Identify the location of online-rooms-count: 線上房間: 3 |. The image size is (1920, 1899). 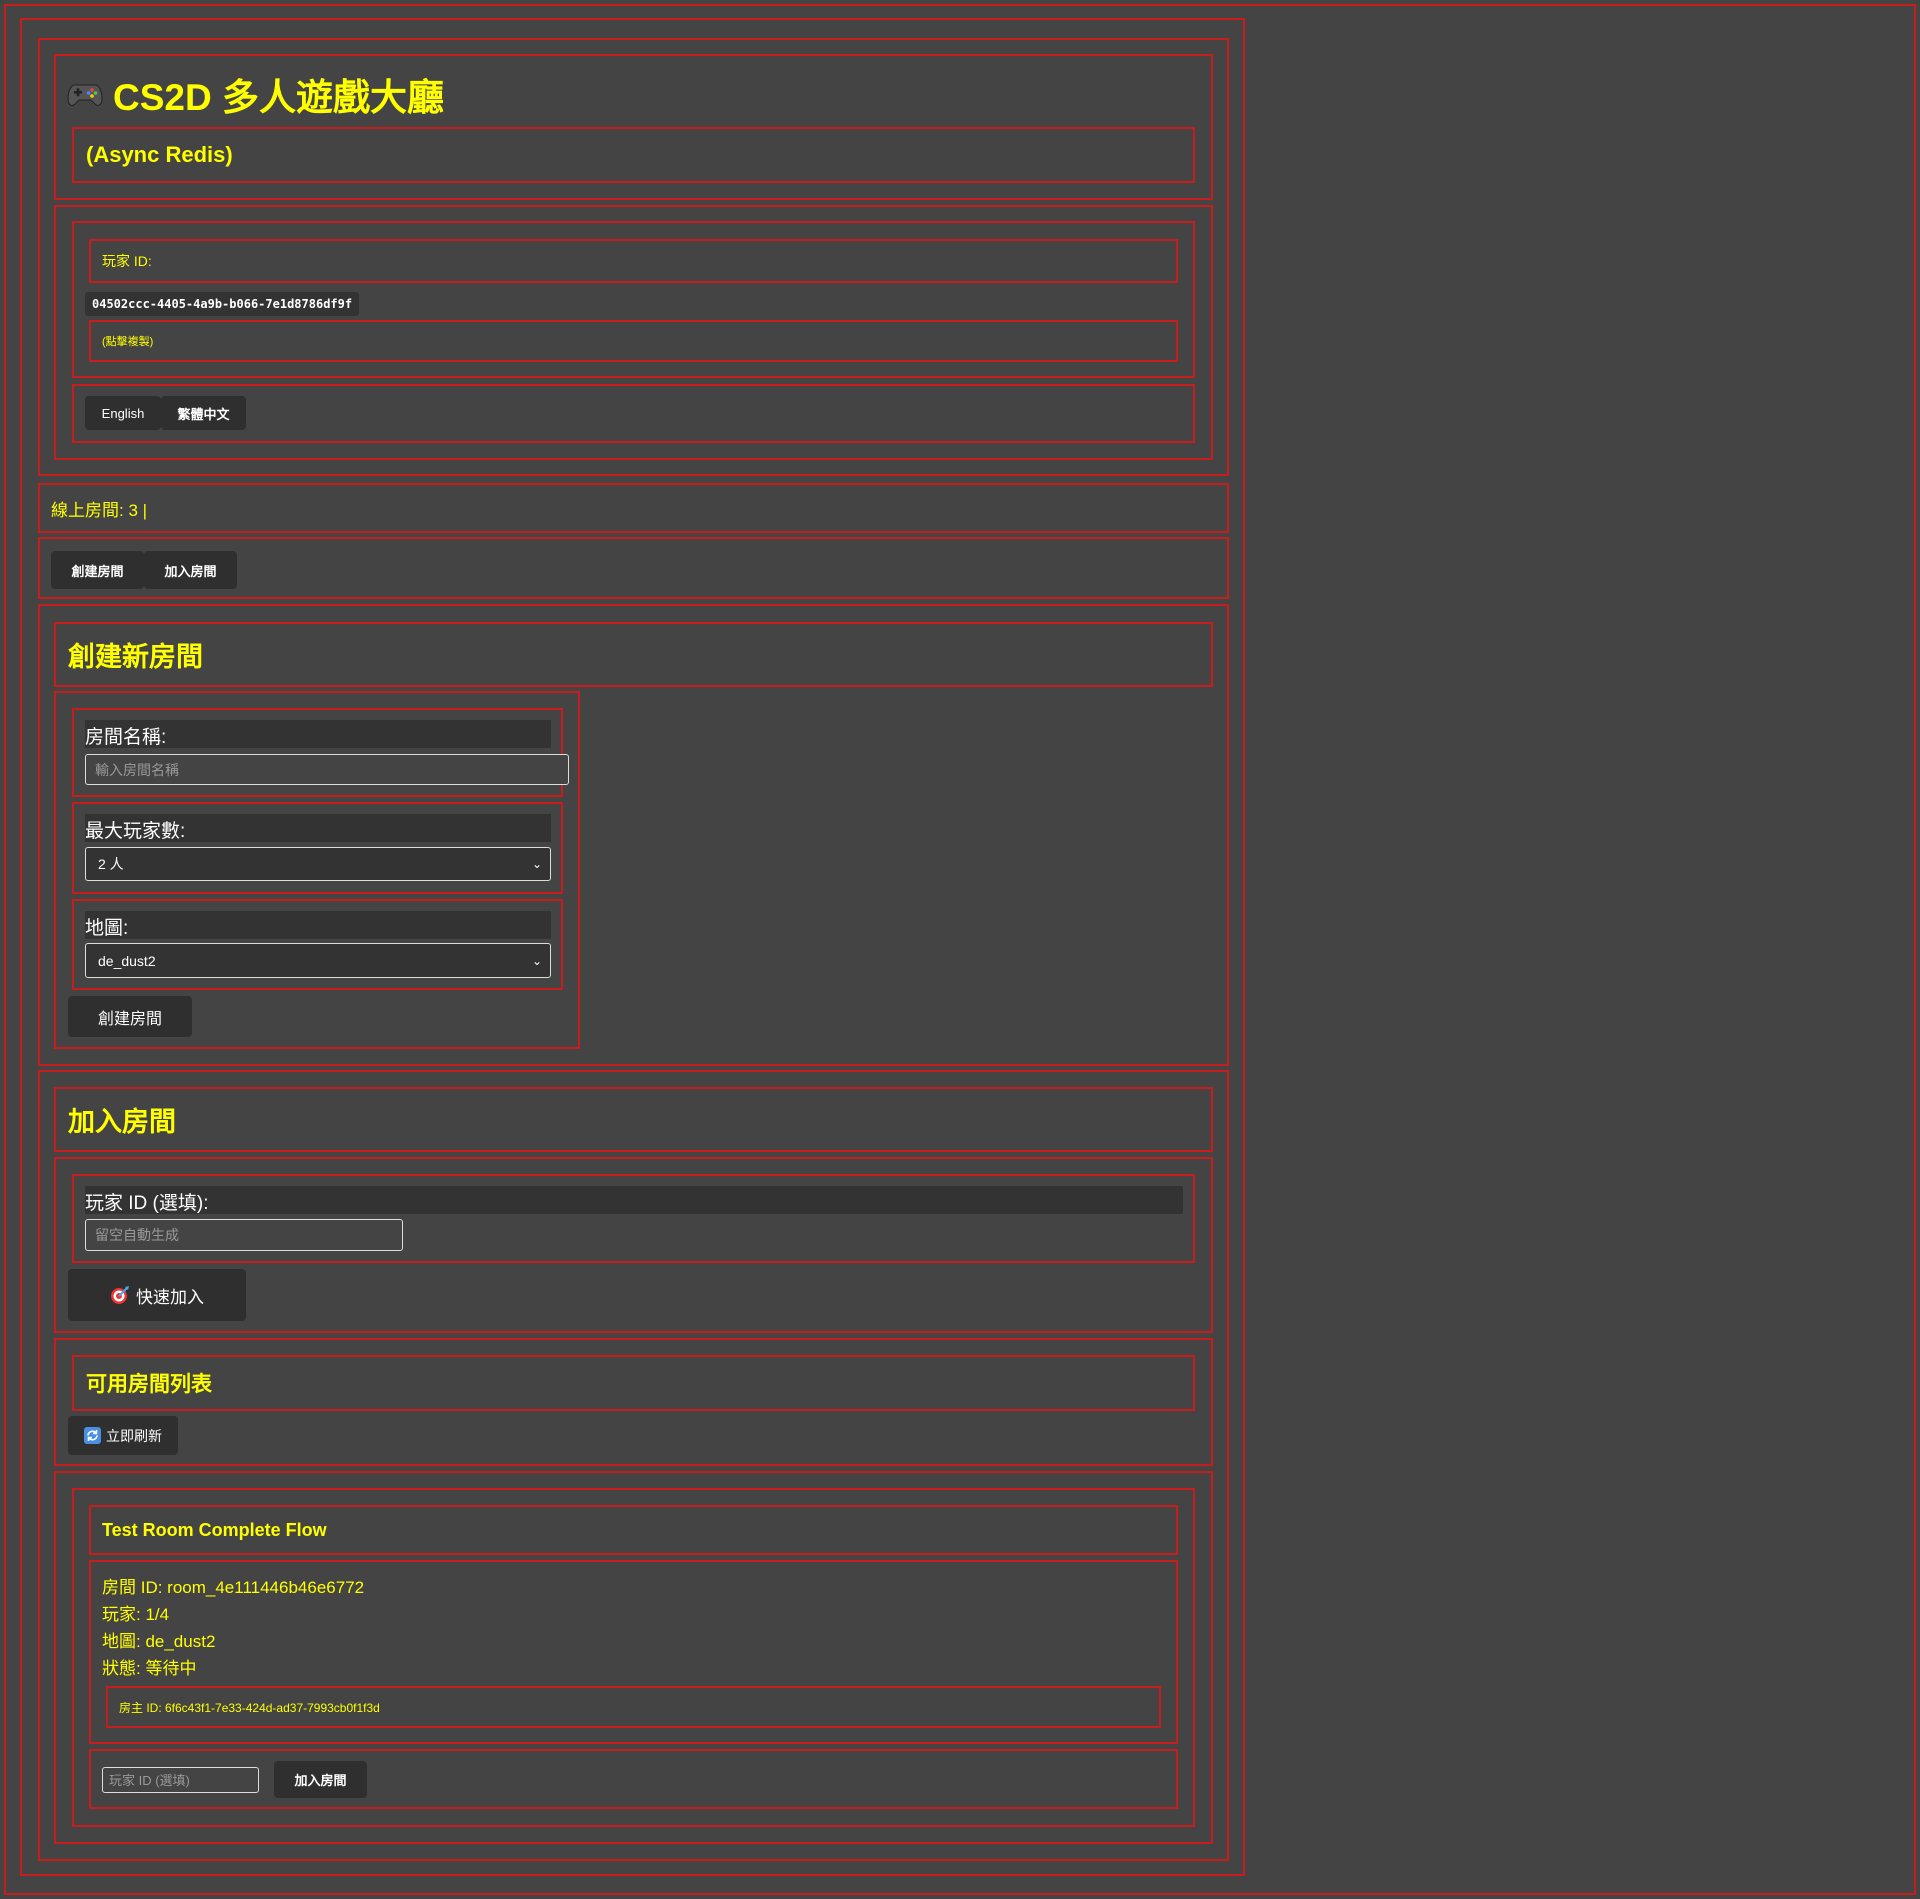
(99, 510).